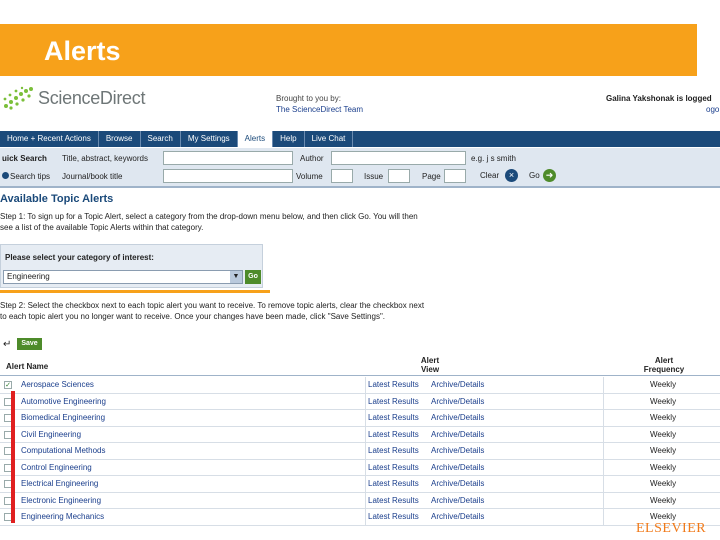  What do you see at coordinates (312, 158) in the screenshot?
I see `author-label: Author` at bounding box center [312, 158].